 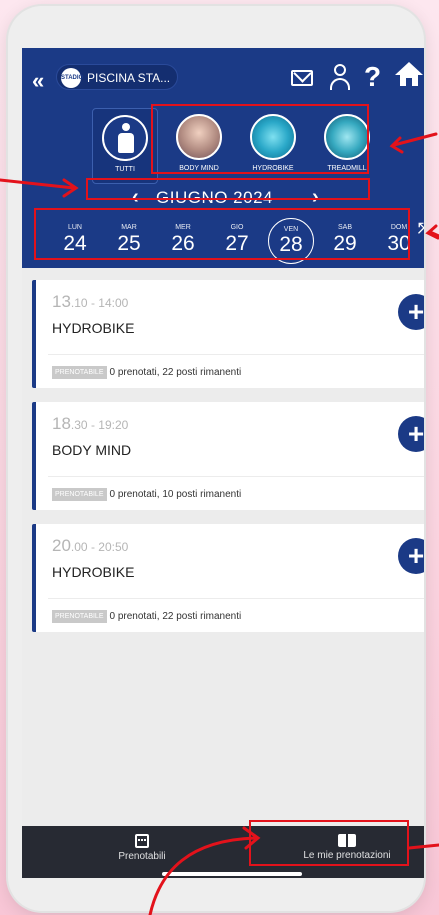 What do you see at coordinates (72, 78) in the screenshot?
I see `venue-logo: STADIO` at bounding box center [72, 78].